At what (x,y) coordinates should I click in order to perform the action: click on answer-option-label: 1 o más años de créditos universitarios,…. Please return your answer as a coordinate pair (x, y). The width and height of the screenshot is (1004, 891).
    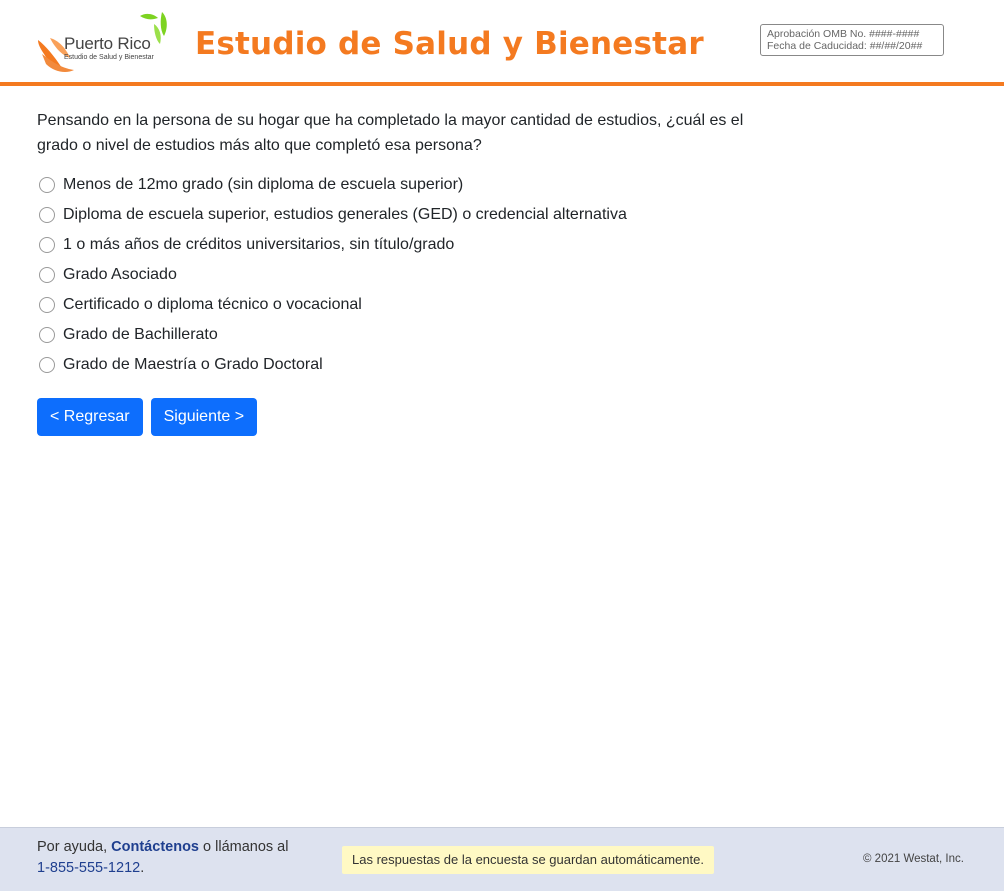
    Looking at the image, I should click on (259, 244).